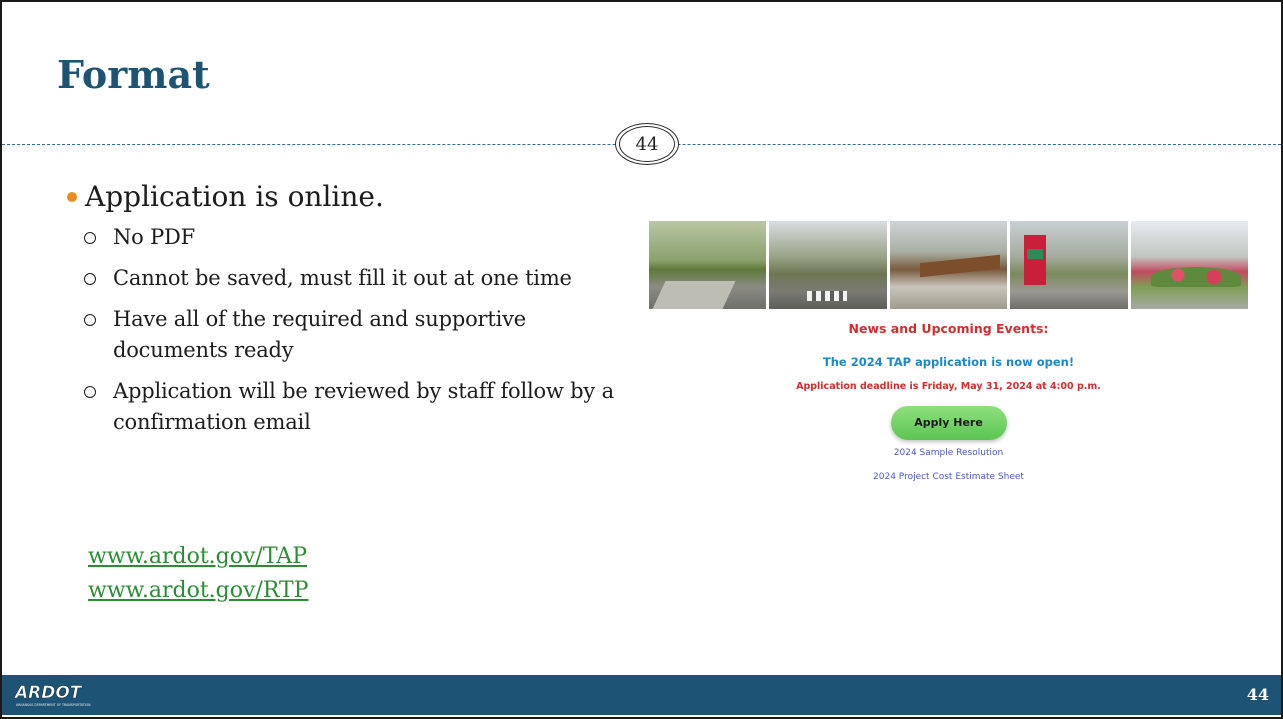 This screenshot has width=1283, height=719. What do you see at coordinates (154, 237) in the screenshot?
I see `sub-bullet-text: No PDF` at bounding box center [154, 237].